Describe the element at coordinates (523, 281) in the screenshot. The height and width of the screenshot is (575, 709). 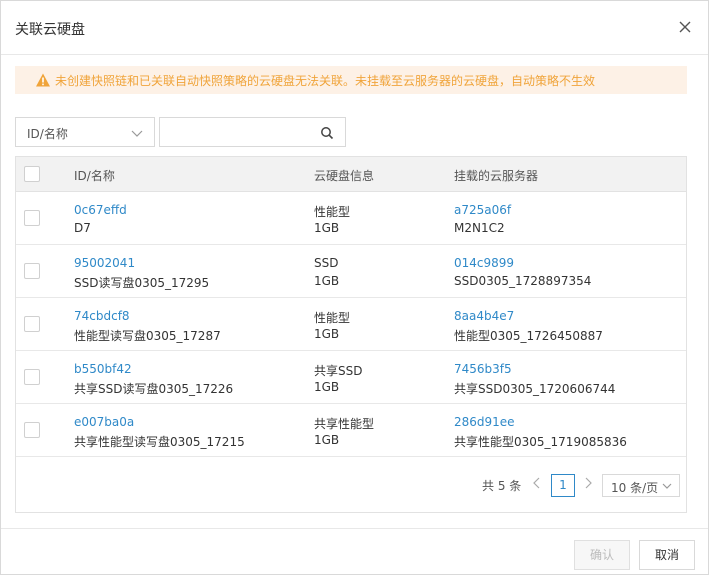
I see `server-name: SSD0305_1728897354` at that location.